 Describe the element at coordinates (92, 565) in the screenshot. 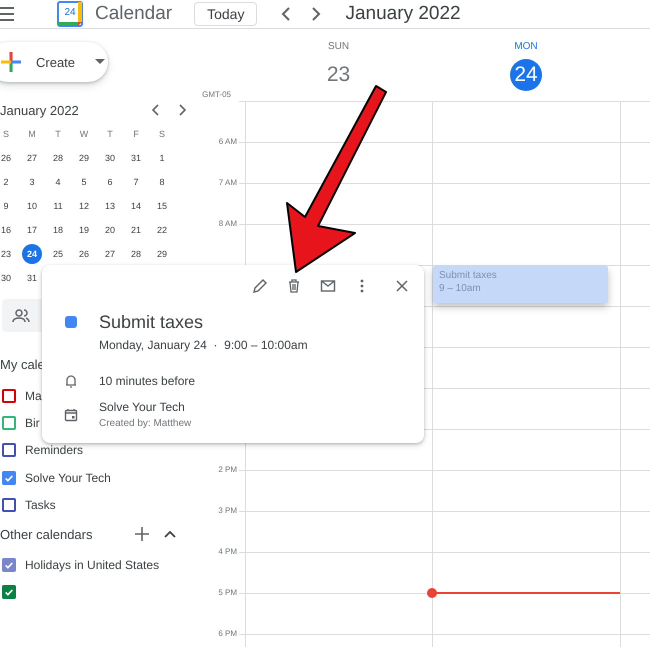

I see `calendar-label: Holidays in United States` at that location.